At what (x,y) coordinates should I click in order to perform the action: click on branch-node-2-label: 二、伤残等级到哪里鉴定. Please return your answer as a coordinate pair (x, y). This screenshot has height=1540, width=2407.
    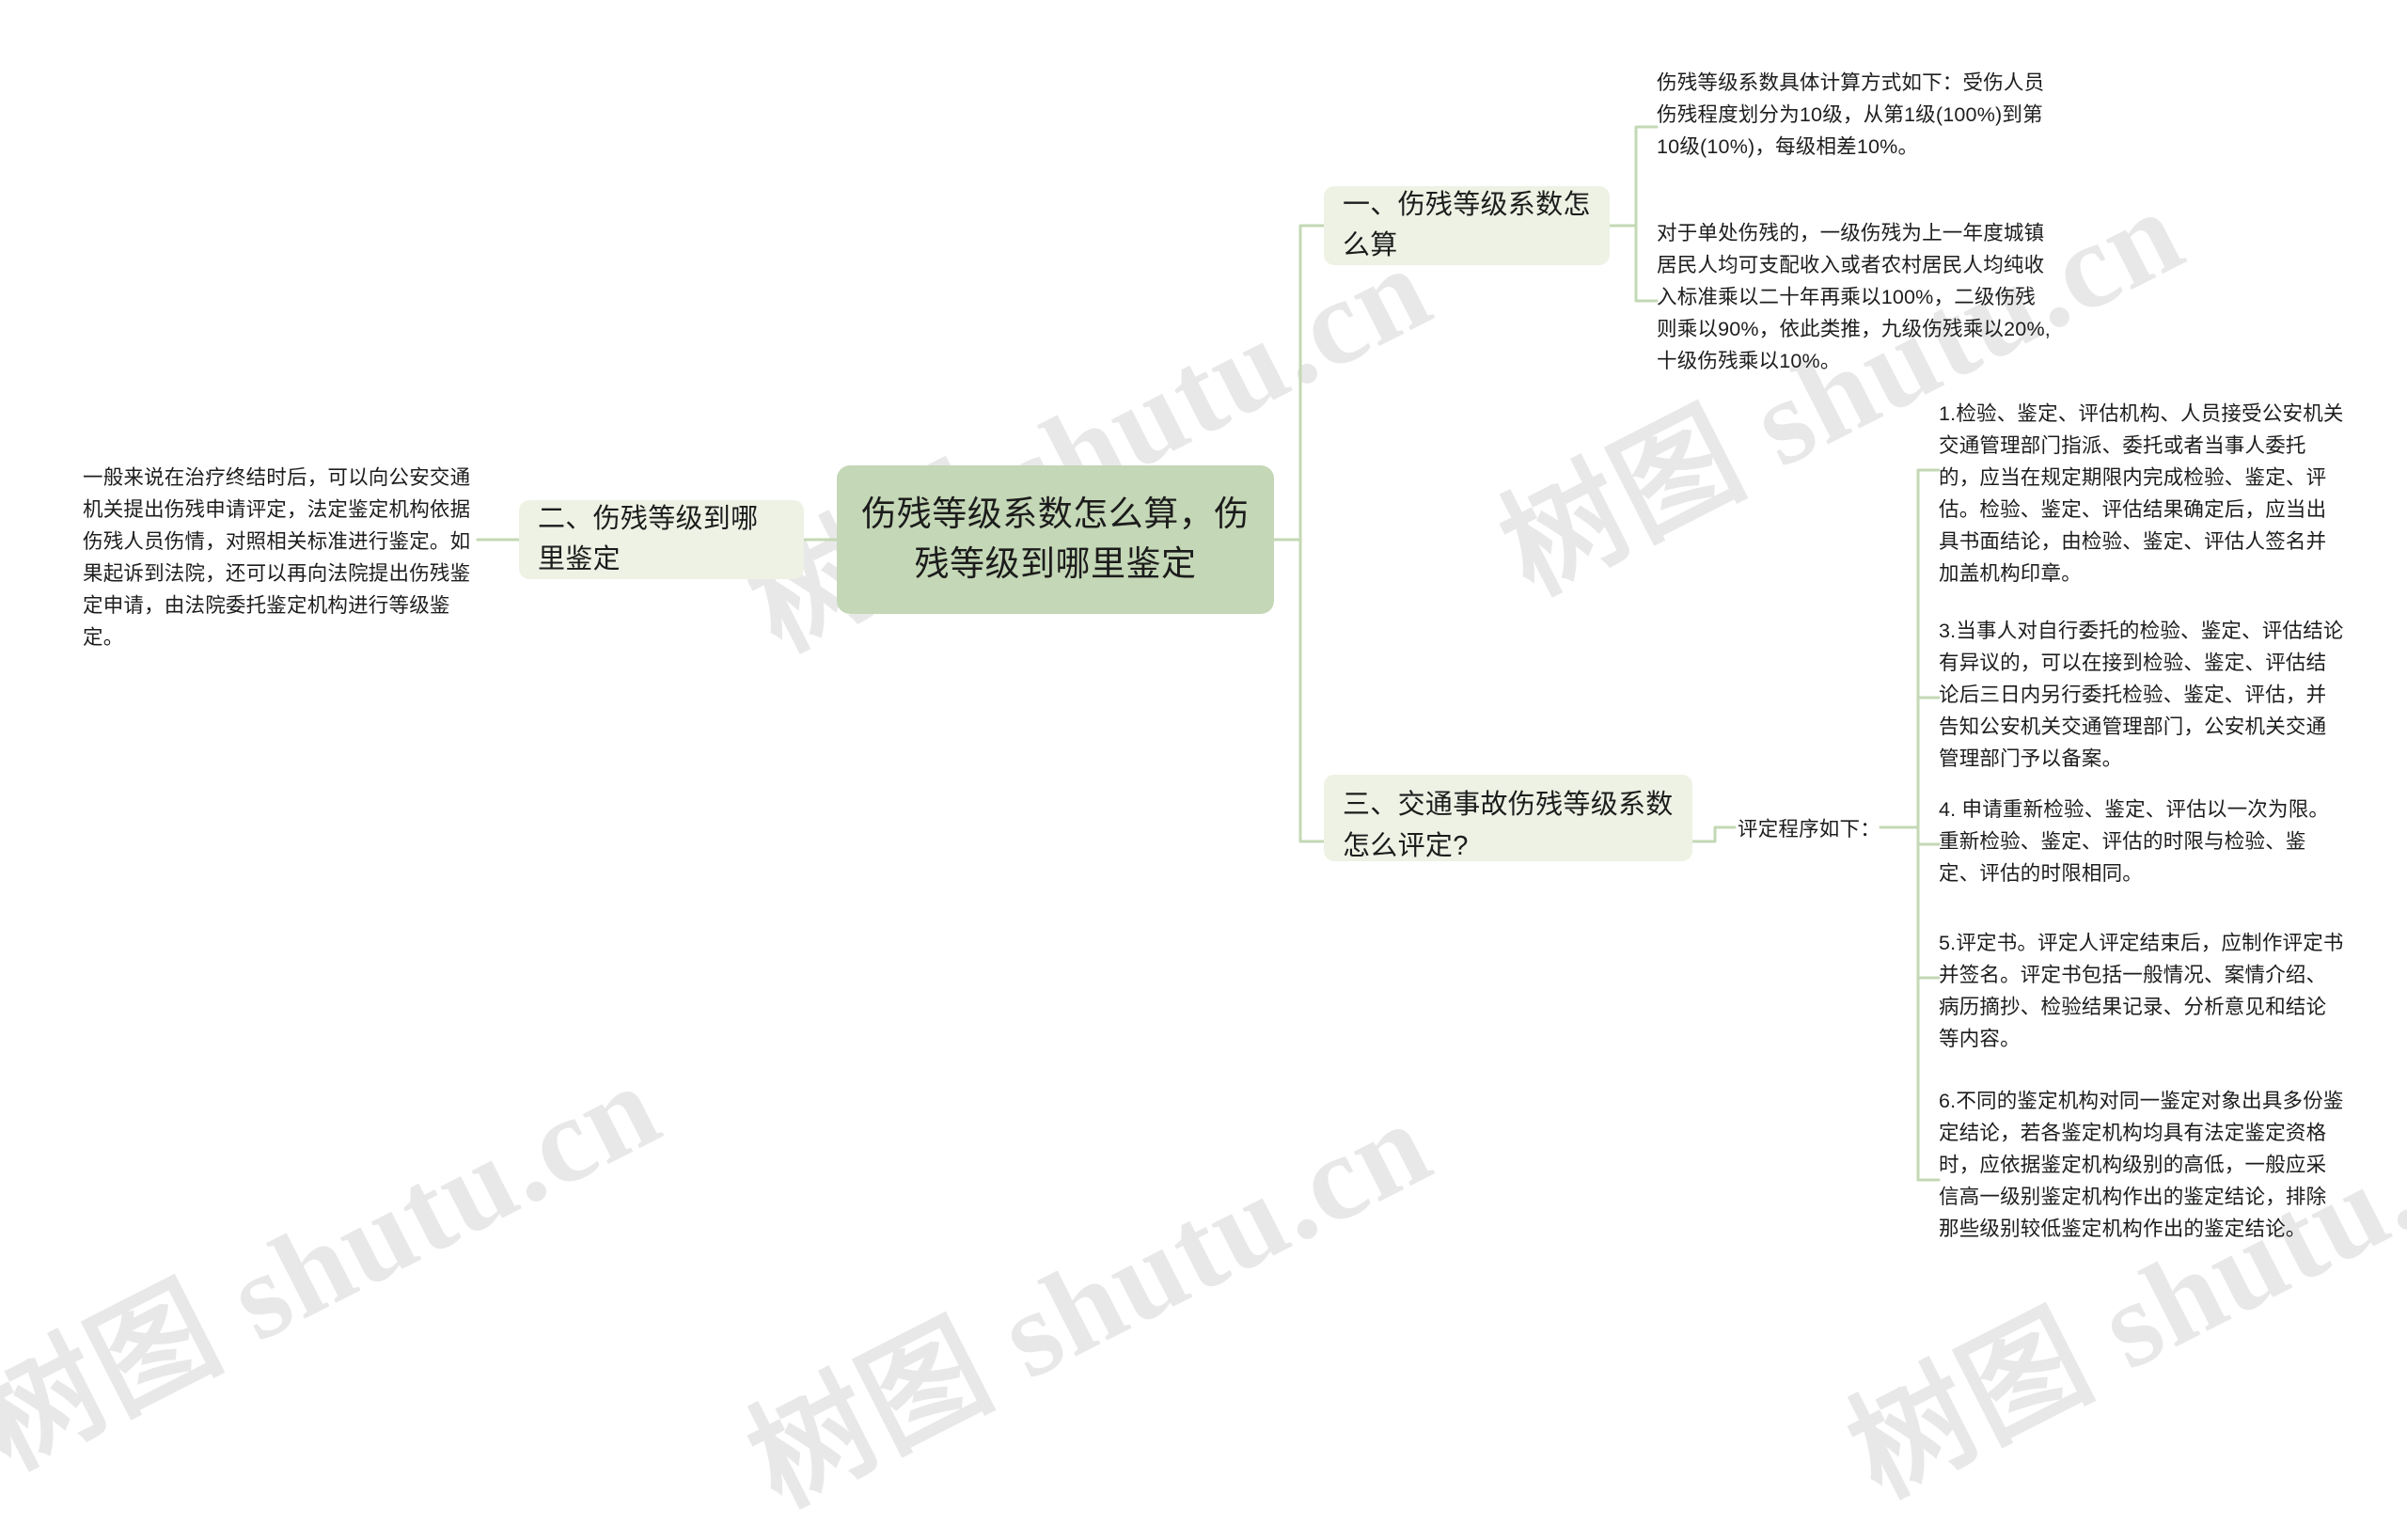
    Looking at the image, I should click on (648, 539).